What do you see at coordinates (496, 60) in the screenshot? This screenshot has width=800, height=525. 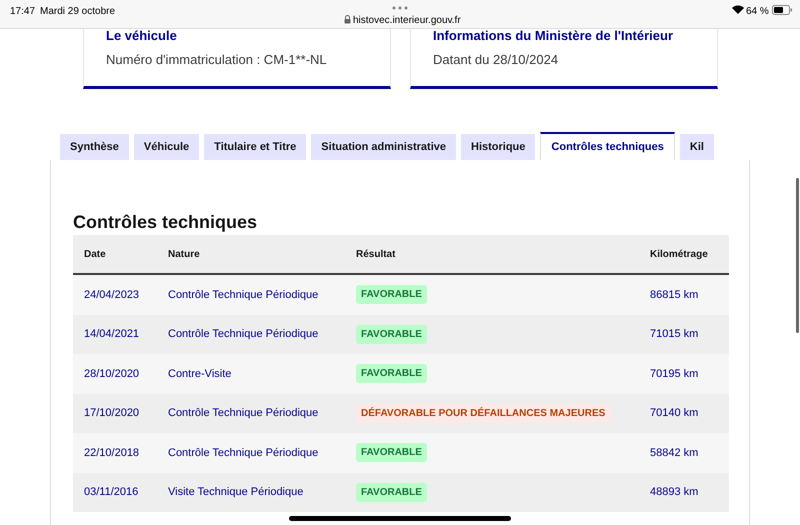 I see `card-text: Datant du 28/10/2024` at bounding box center [496, 60].